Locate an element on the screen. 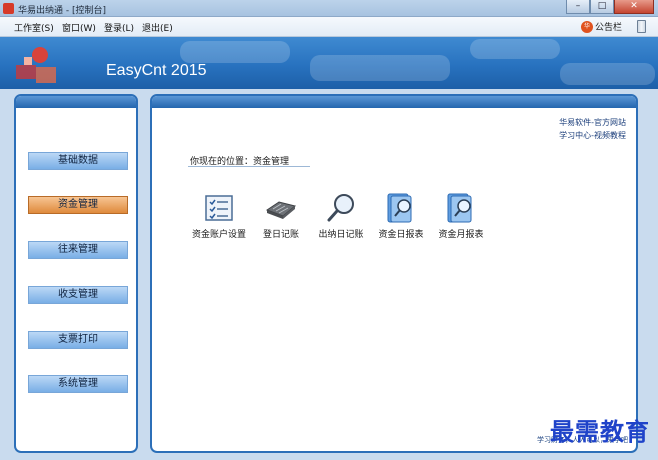  app-name: EasyCnt 2015 is located at coordinates (156, 70).